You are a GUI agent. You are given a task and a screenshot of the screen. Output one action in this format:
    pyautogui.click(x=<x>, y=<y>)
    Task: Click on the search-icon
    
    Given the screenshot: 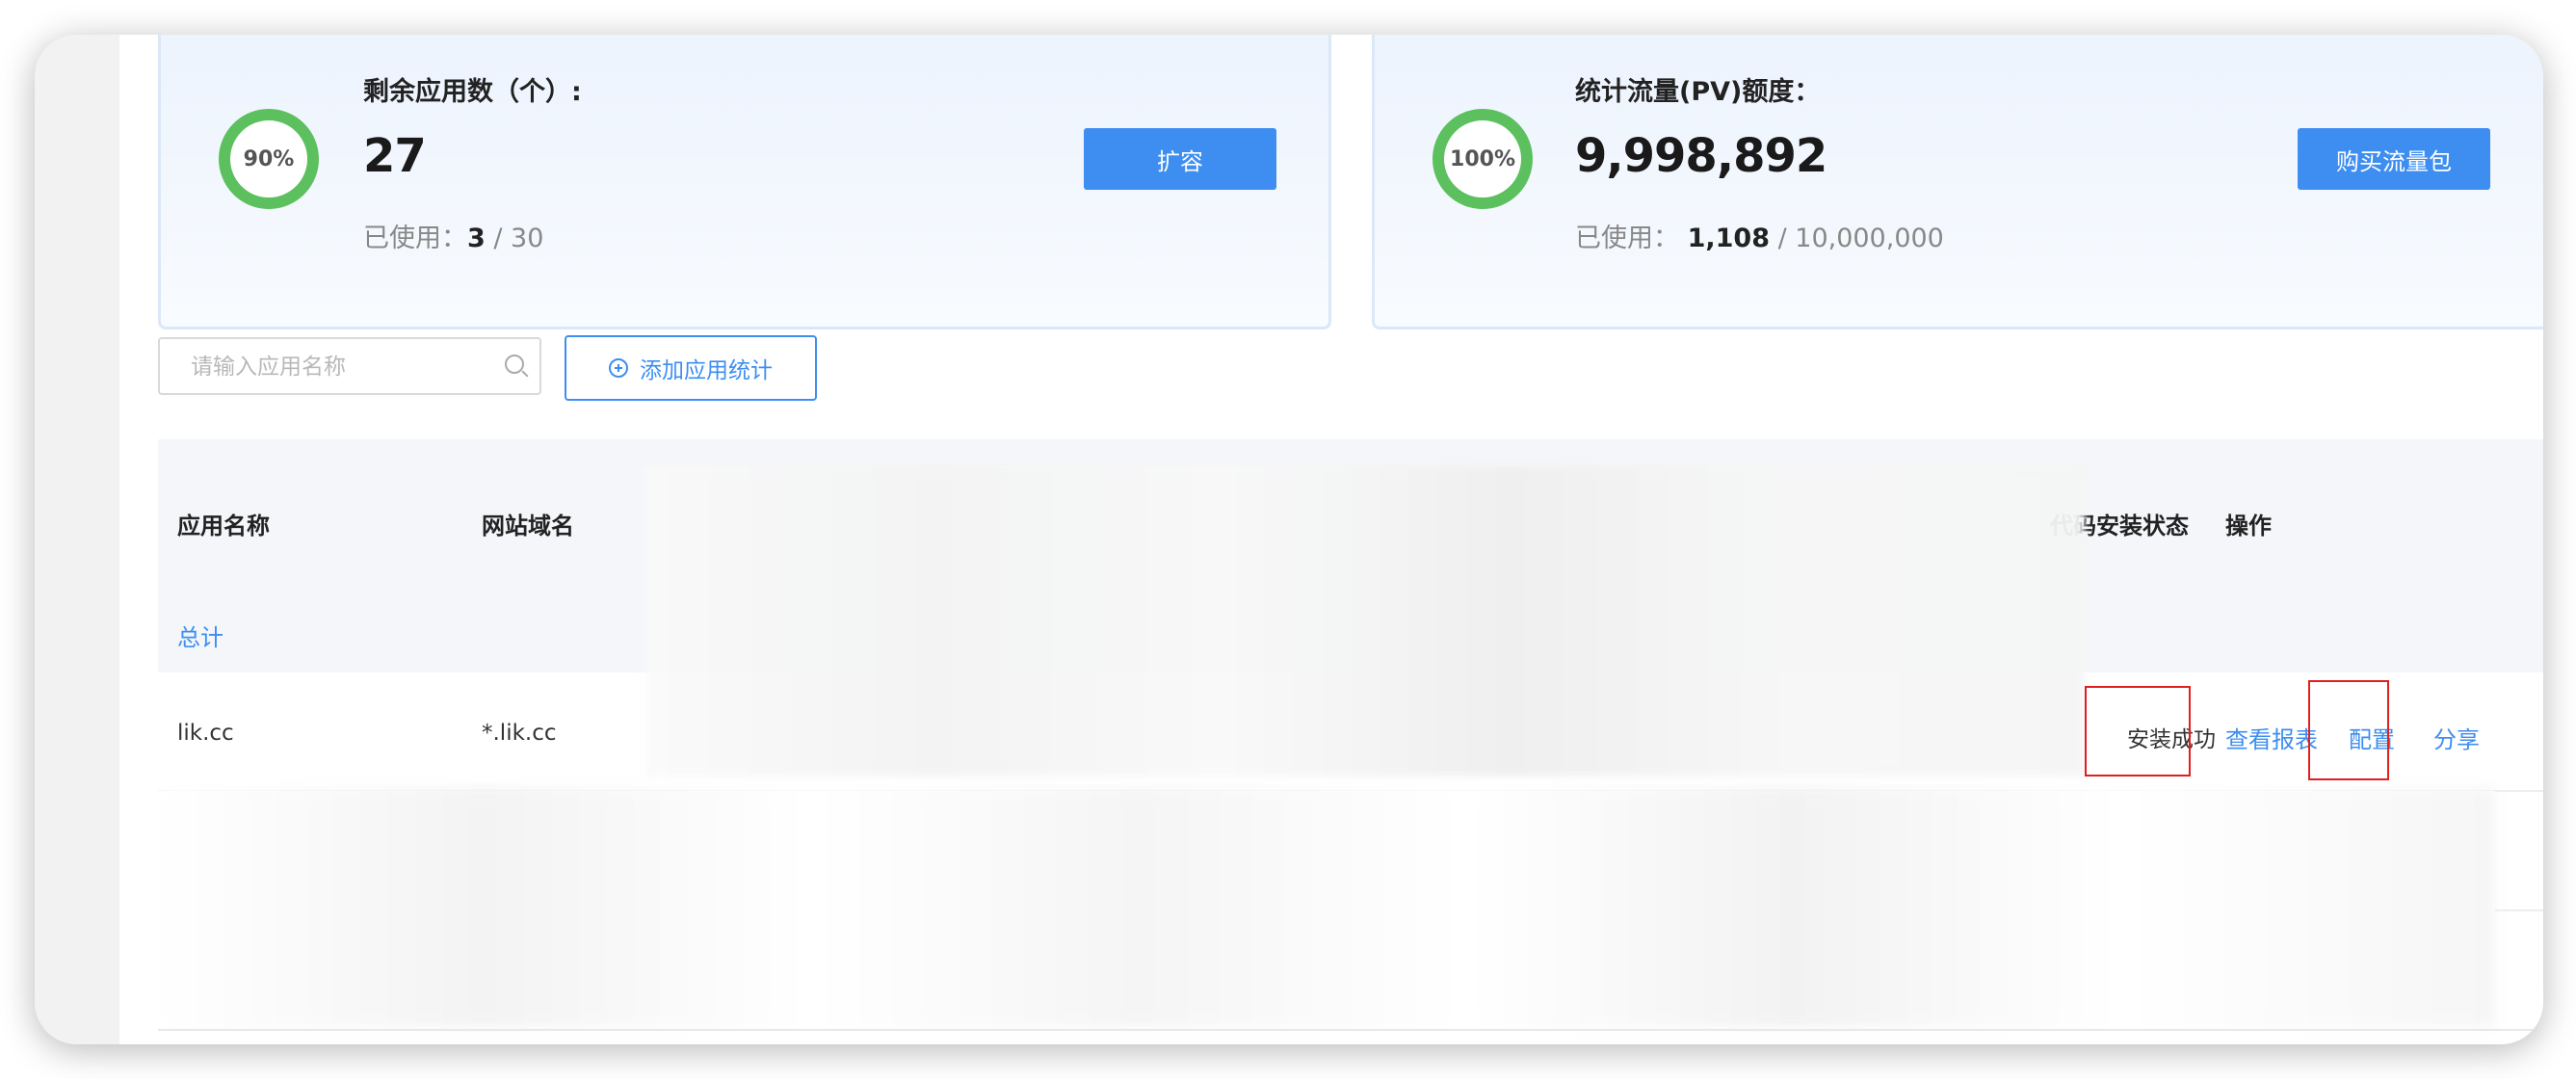 What is the action you would take?
    pyautogui.click(x=514, y=364)
    